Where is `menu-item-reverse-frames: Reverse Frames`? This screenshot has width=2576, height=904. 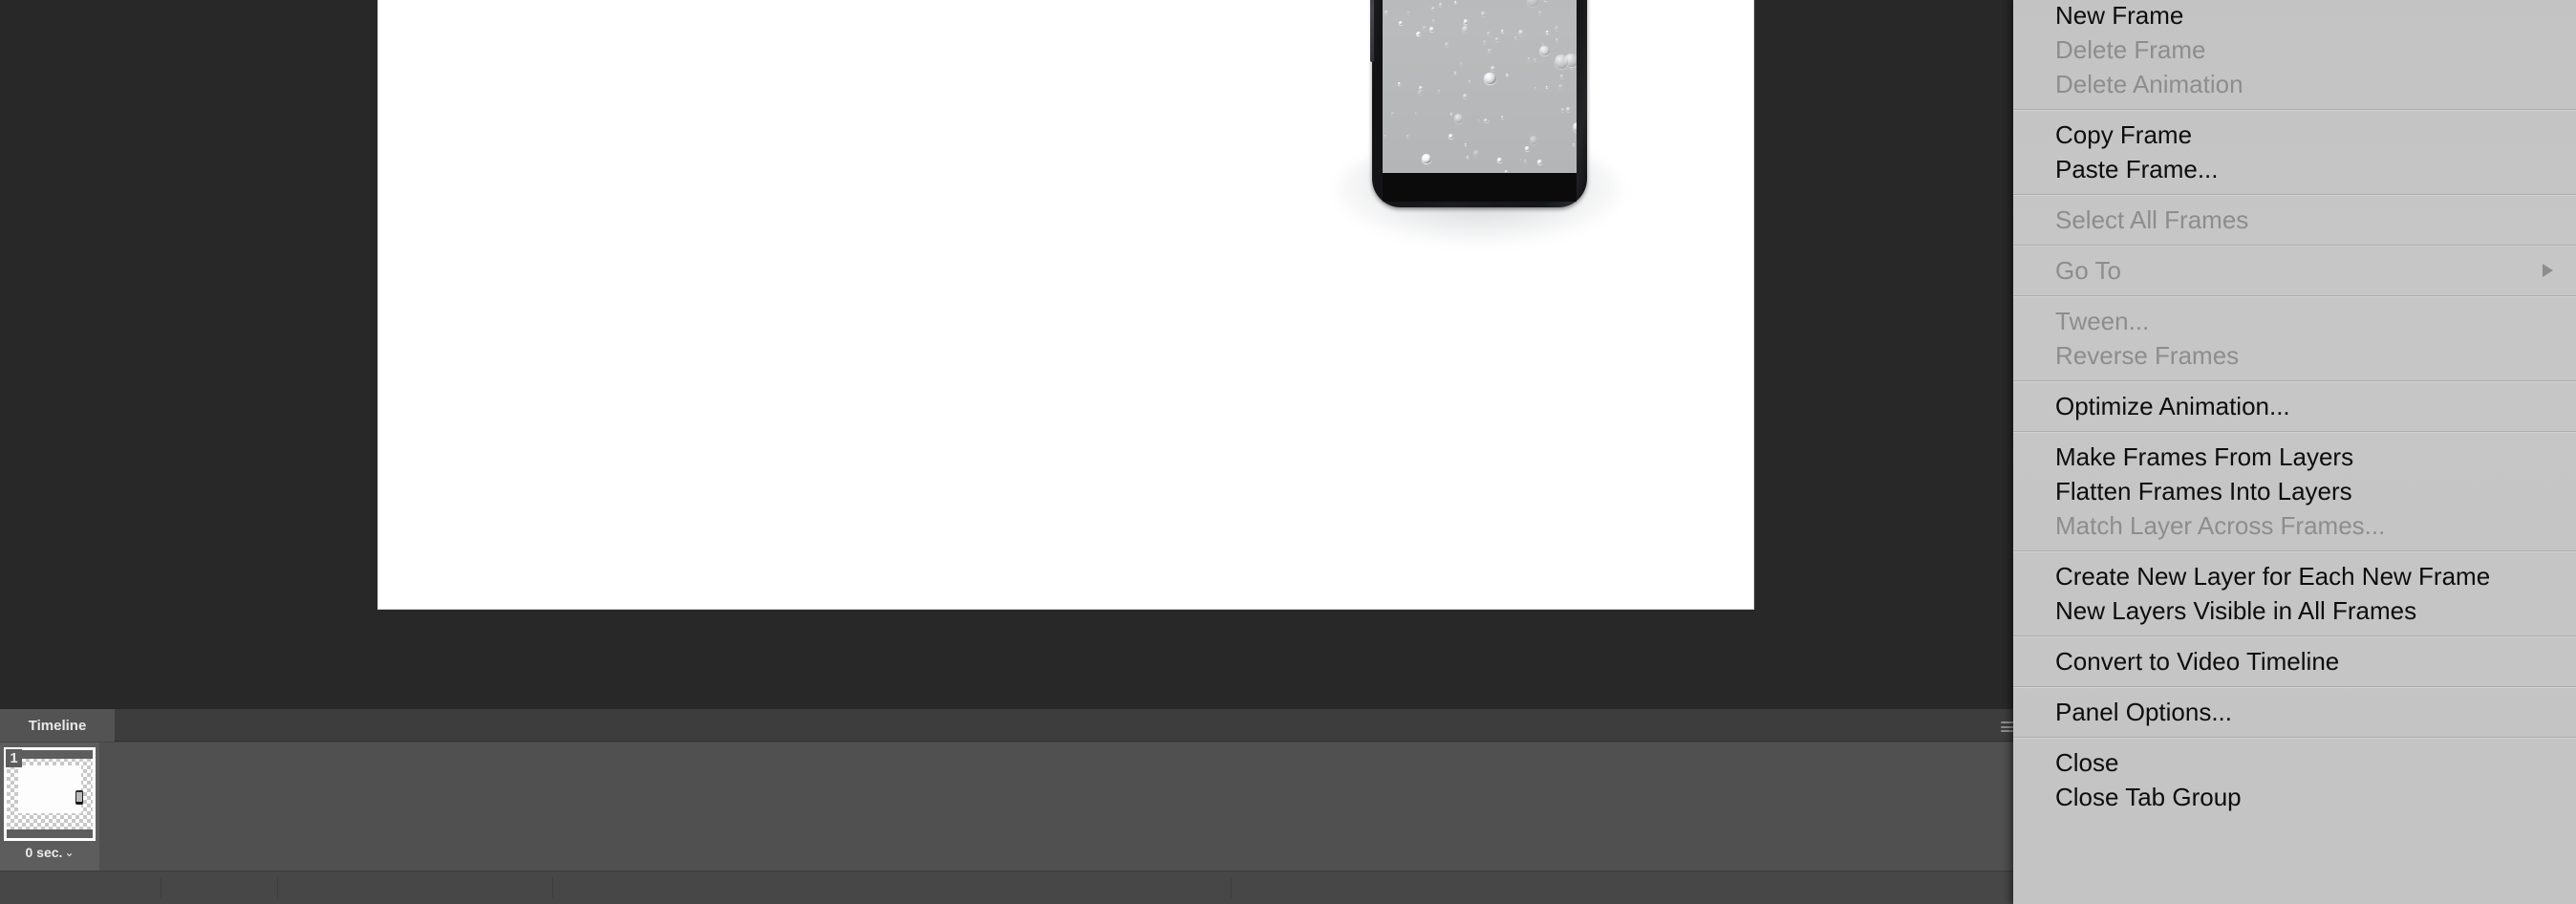 menu-item-reverse-frames: Reverse Frames is located at coordinates (2294, 355).